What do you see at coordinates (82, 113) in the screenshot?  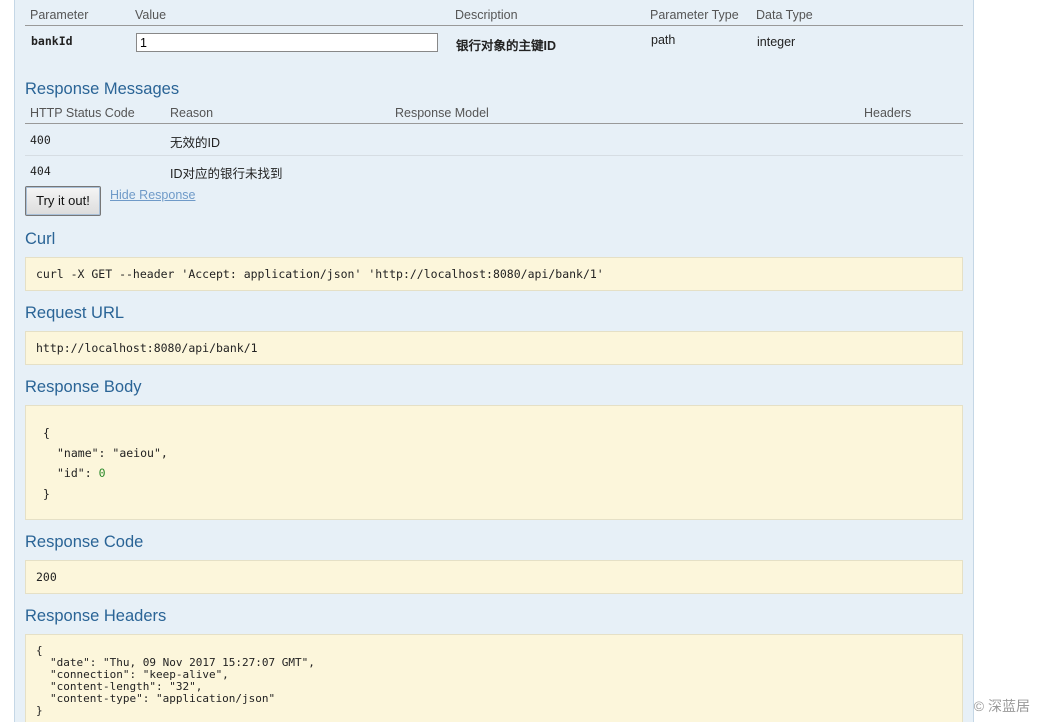 I see `header-http-status-code: HTTP Status Code` at bounding box center [82, 113].